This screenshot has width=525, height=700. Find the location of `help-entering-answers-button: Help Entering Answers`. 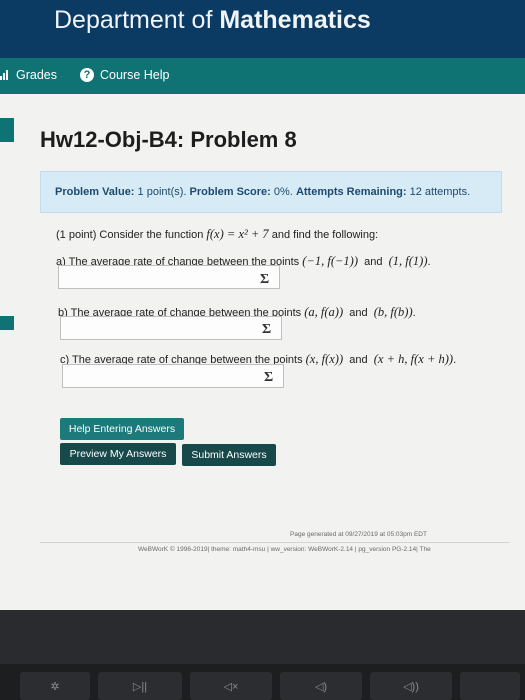

help-entering-answers-button: Help Entering Answers is located at coordinates (122, 429).